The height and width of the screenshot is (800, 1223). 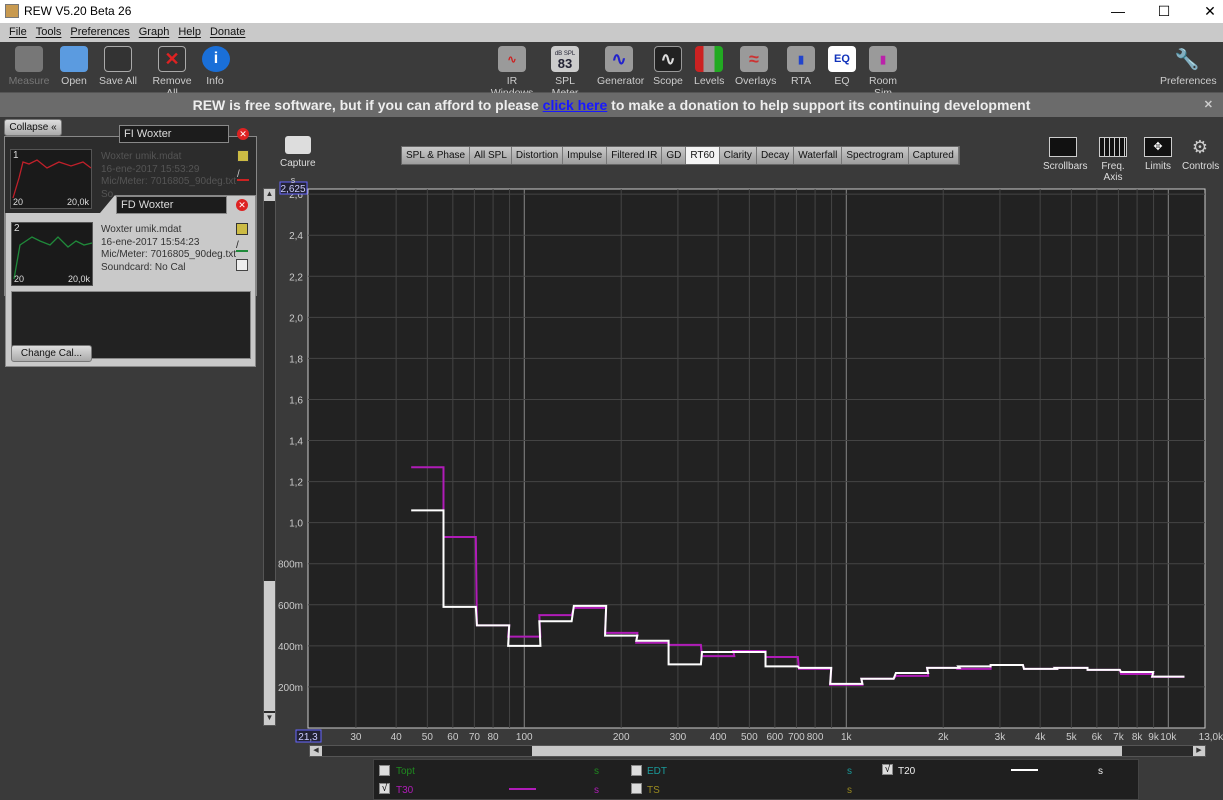 What do you see at coordinates (428, 737) in the screenshot?
I see `x-tick-label: 50` at bounding box center [428, 737].